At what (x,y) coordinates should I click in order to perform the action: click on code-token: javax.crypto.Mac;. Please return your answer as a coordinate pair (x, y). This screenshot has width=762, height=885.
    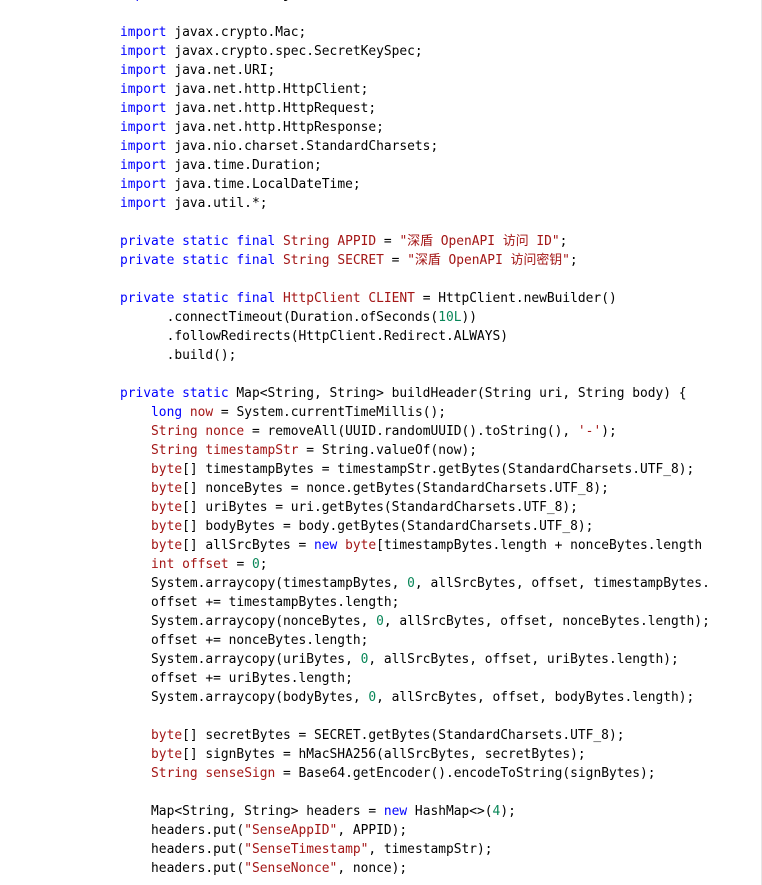
    Looking at the image, I should click on (236, 32).